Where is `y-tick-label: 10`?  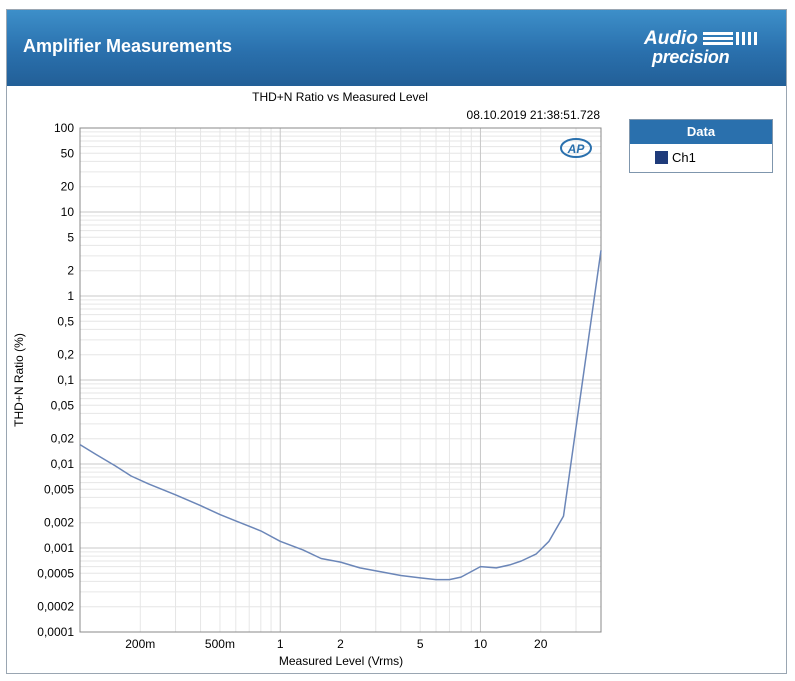 y-tick-label: 10 is located at coordinates (68, 212).